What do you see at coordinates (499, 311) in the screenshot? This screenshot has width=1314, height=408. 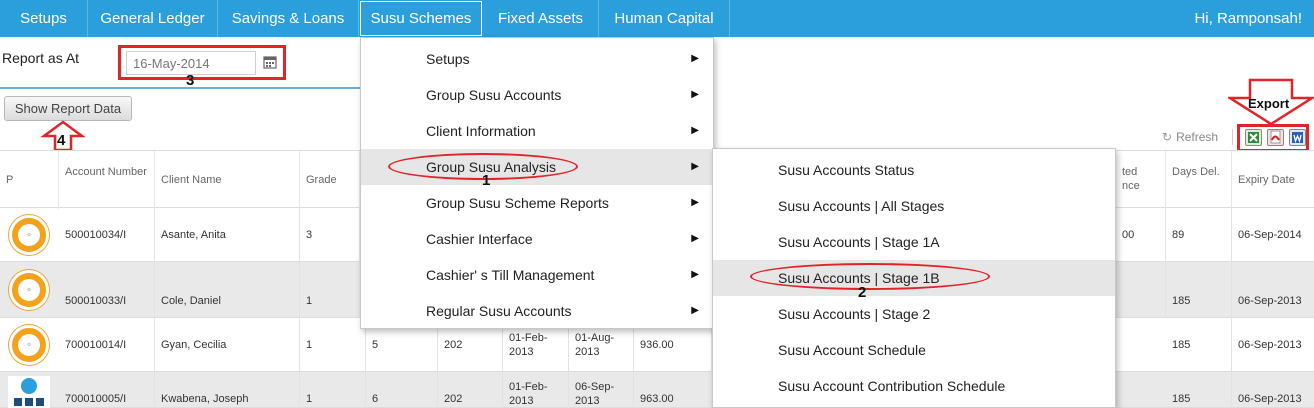 I see `menu-item-label: Regular Susu Accounts` at bounding box center [499, 311].